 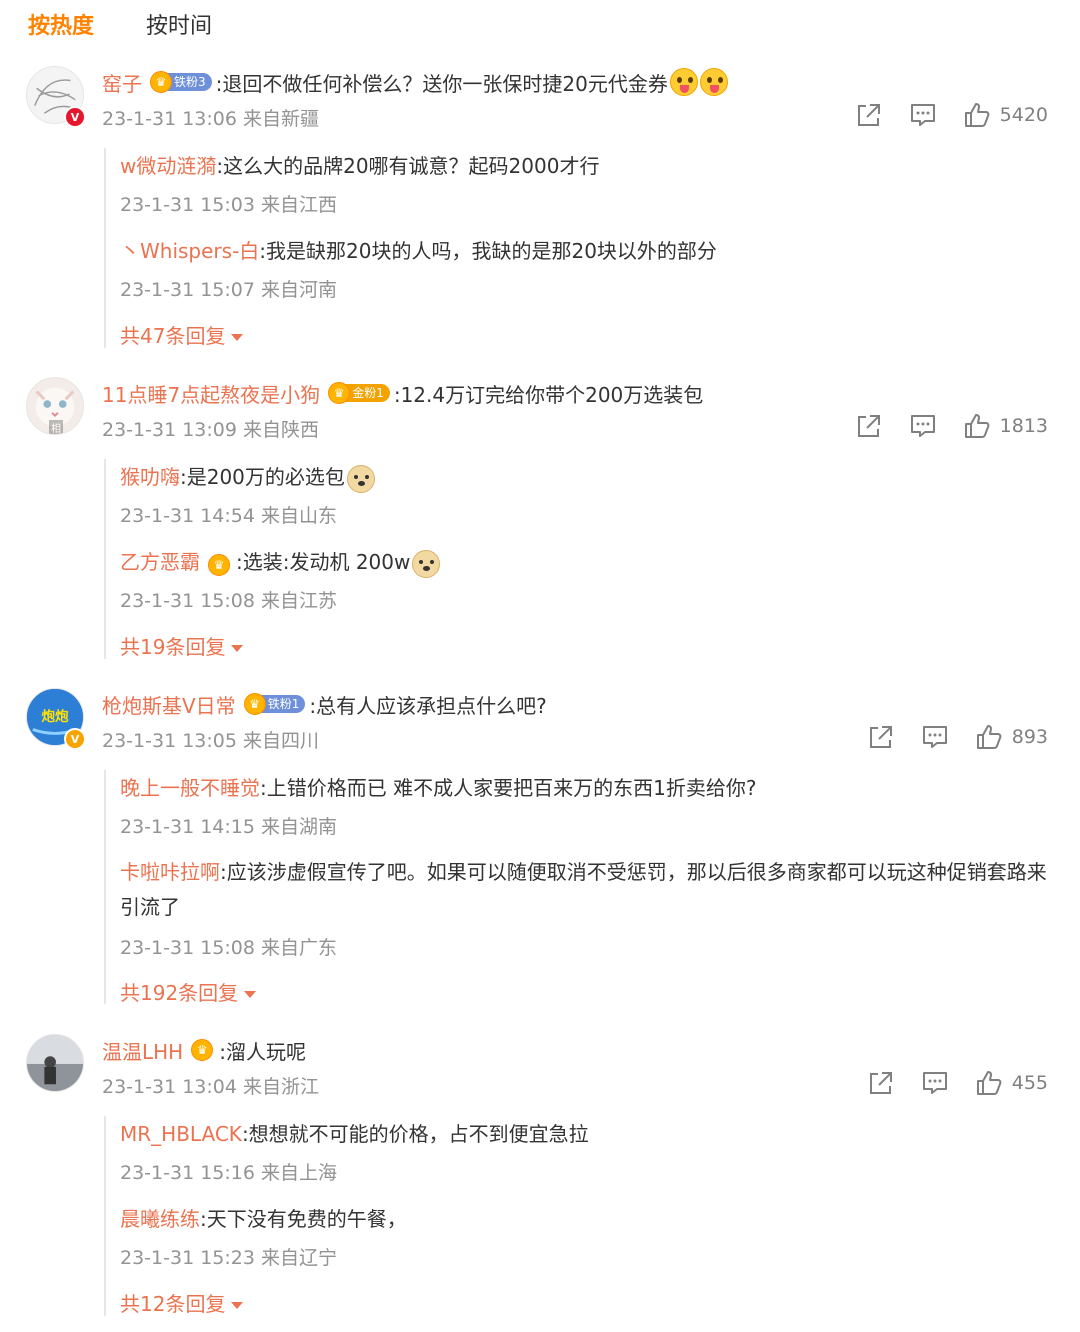 What do you see at coordinates (228, 1258) in the screenshot?
I see `reply-meta: 23-1-31 15:23 来自辽宁` at bounding box center [228, 1258].